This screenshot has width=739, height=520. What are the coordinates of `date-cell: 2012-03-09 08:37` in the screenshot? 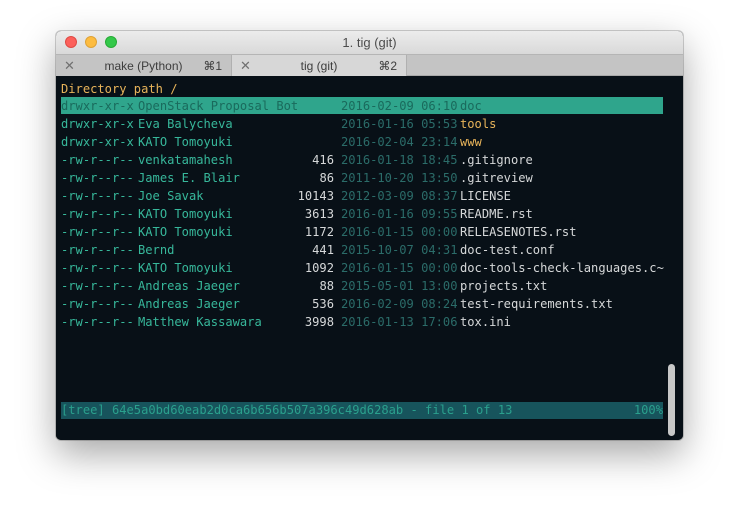 It's located at (399, 196).